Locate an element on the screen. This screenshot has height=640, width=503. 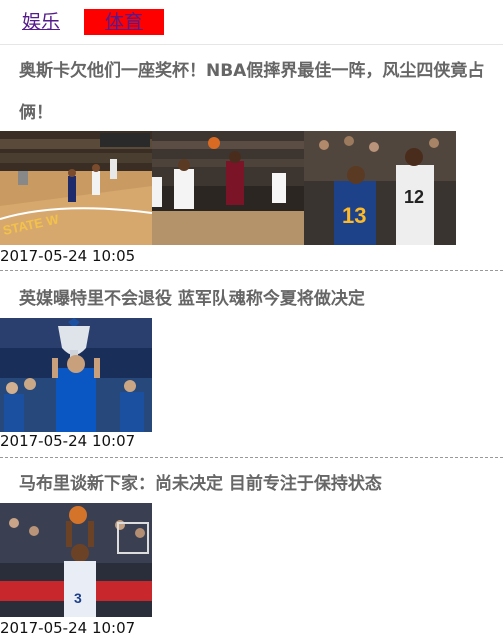
svg-text: 13 is located at coordinates (354, 215).